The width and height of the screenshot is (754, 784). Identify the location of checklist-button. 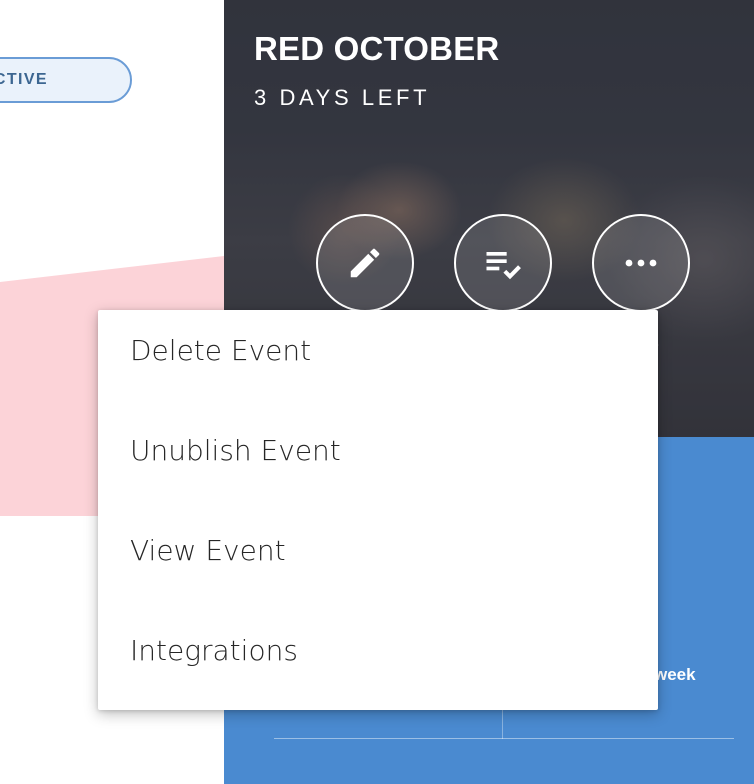
(503, 263).